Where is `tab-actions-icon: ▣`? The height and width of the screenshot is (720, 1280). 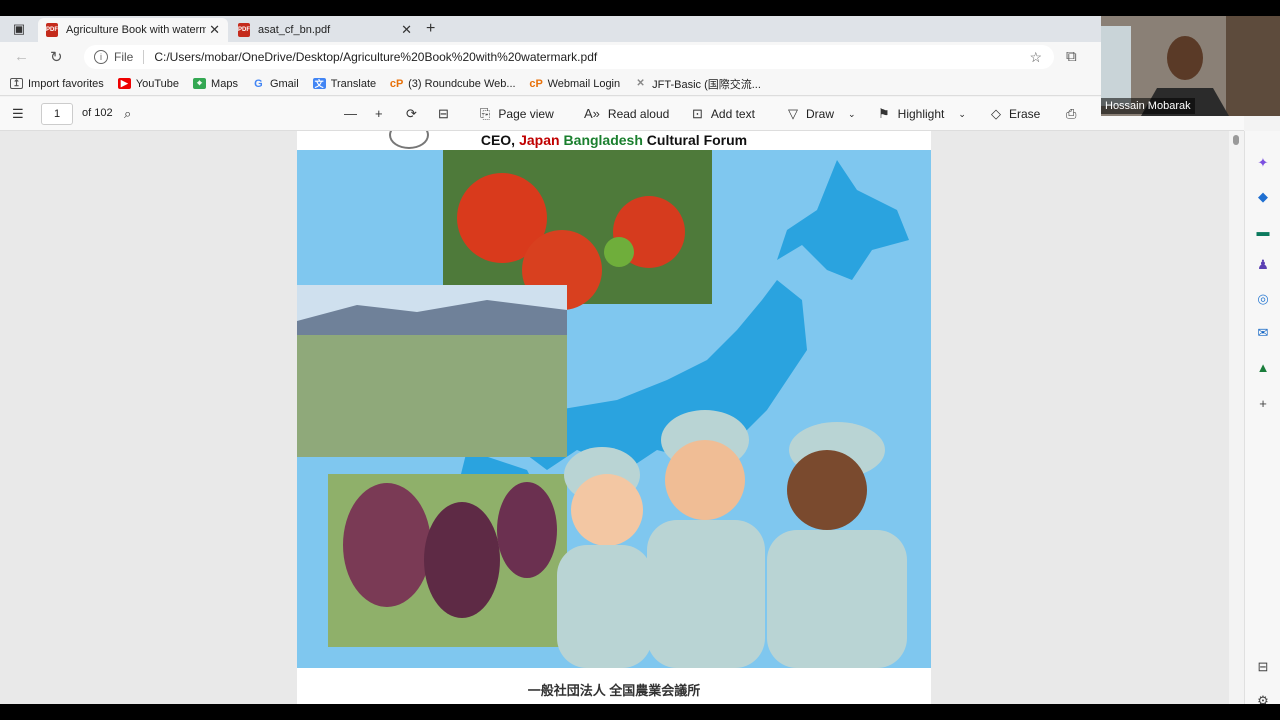
tab-actions-icon: ▣ is located at coordinates (19, 29).